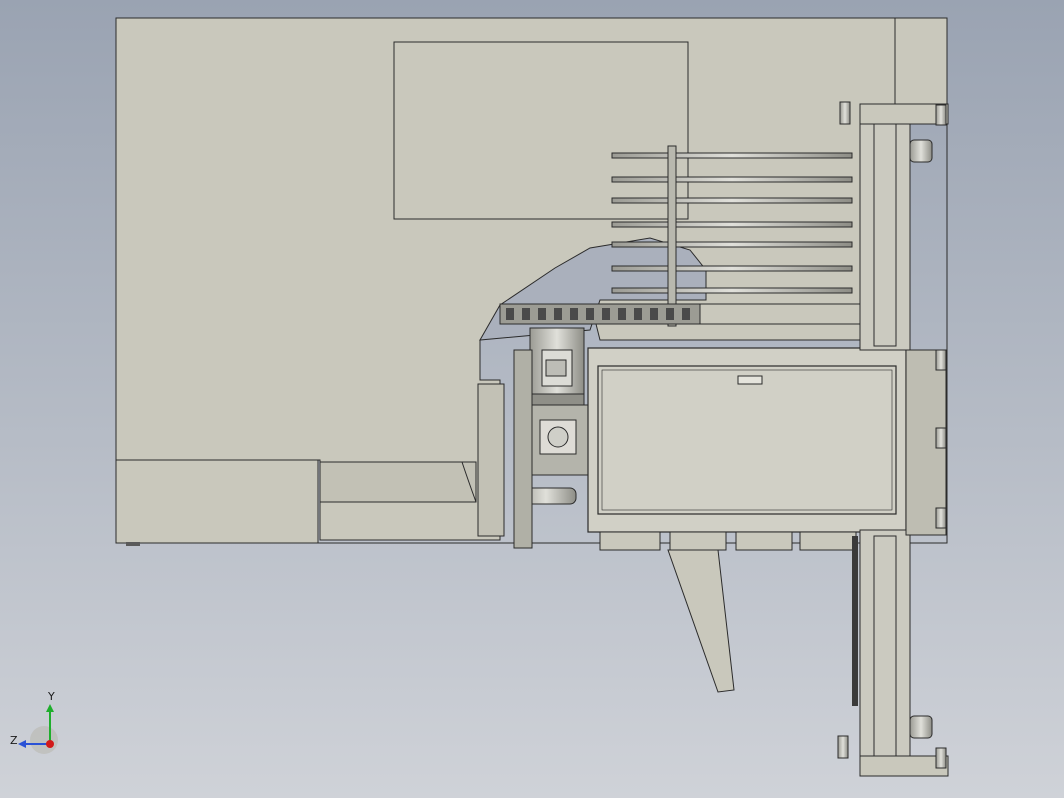  What do you see at coordinates (747, 449) in the screenshot?
I see `main-frame` at bounding box center [747, 449].